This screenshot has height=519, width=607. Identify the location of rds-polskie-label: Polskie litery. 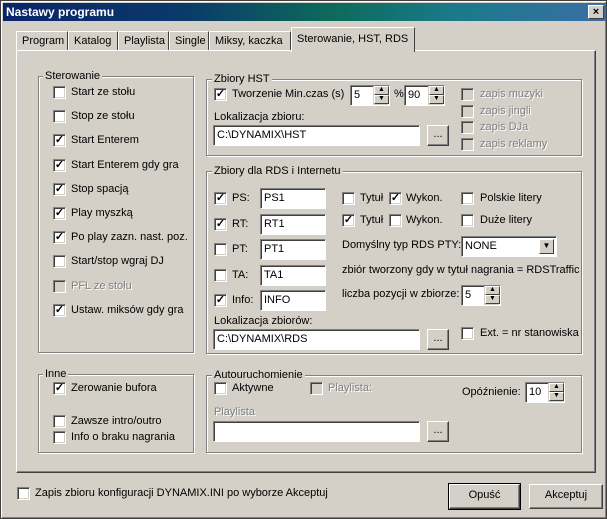
(511, 198).